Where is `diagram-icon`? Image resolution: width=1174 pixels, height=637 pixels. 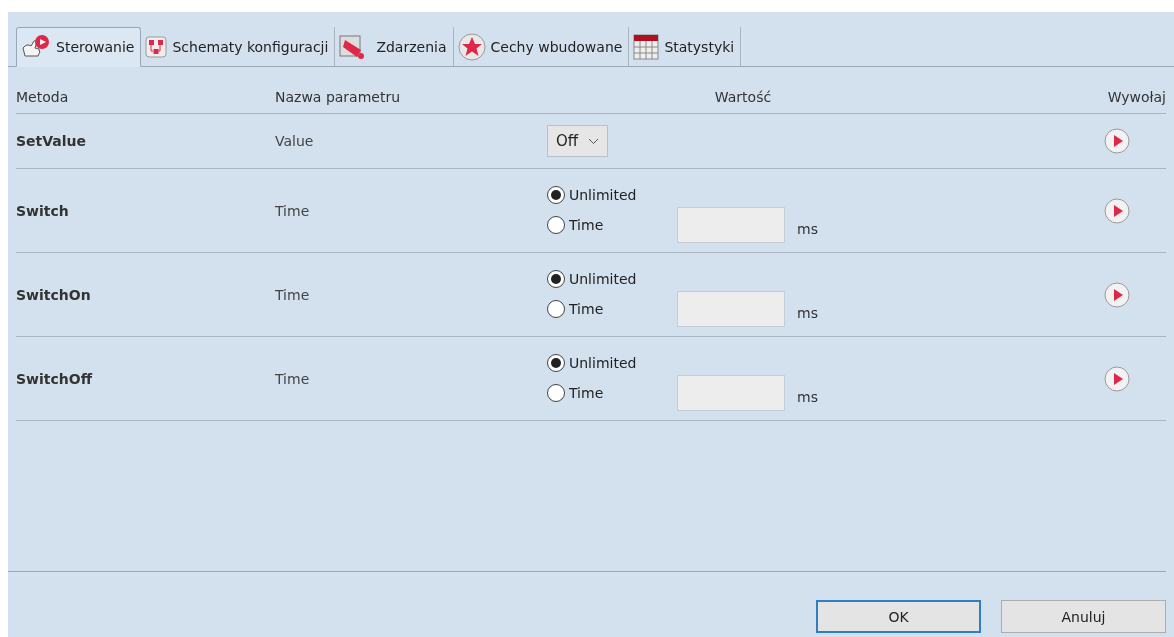 diagram-icon is located at coordinates (156, 46).